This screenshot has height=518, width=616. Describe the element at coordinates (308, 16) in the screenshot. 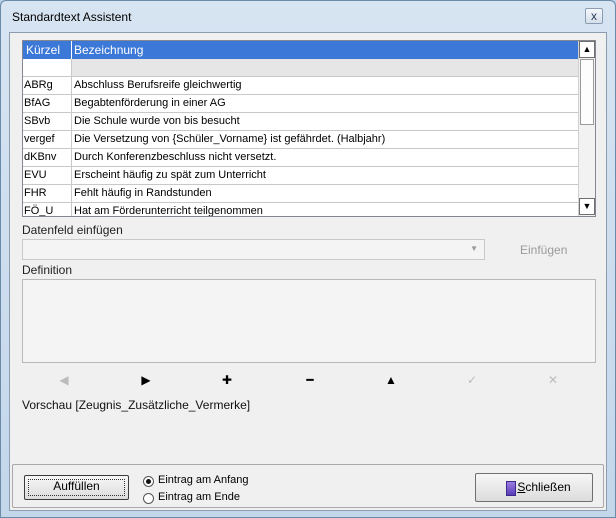

I see `title-bar: Standardtext Assistent x` at that location.